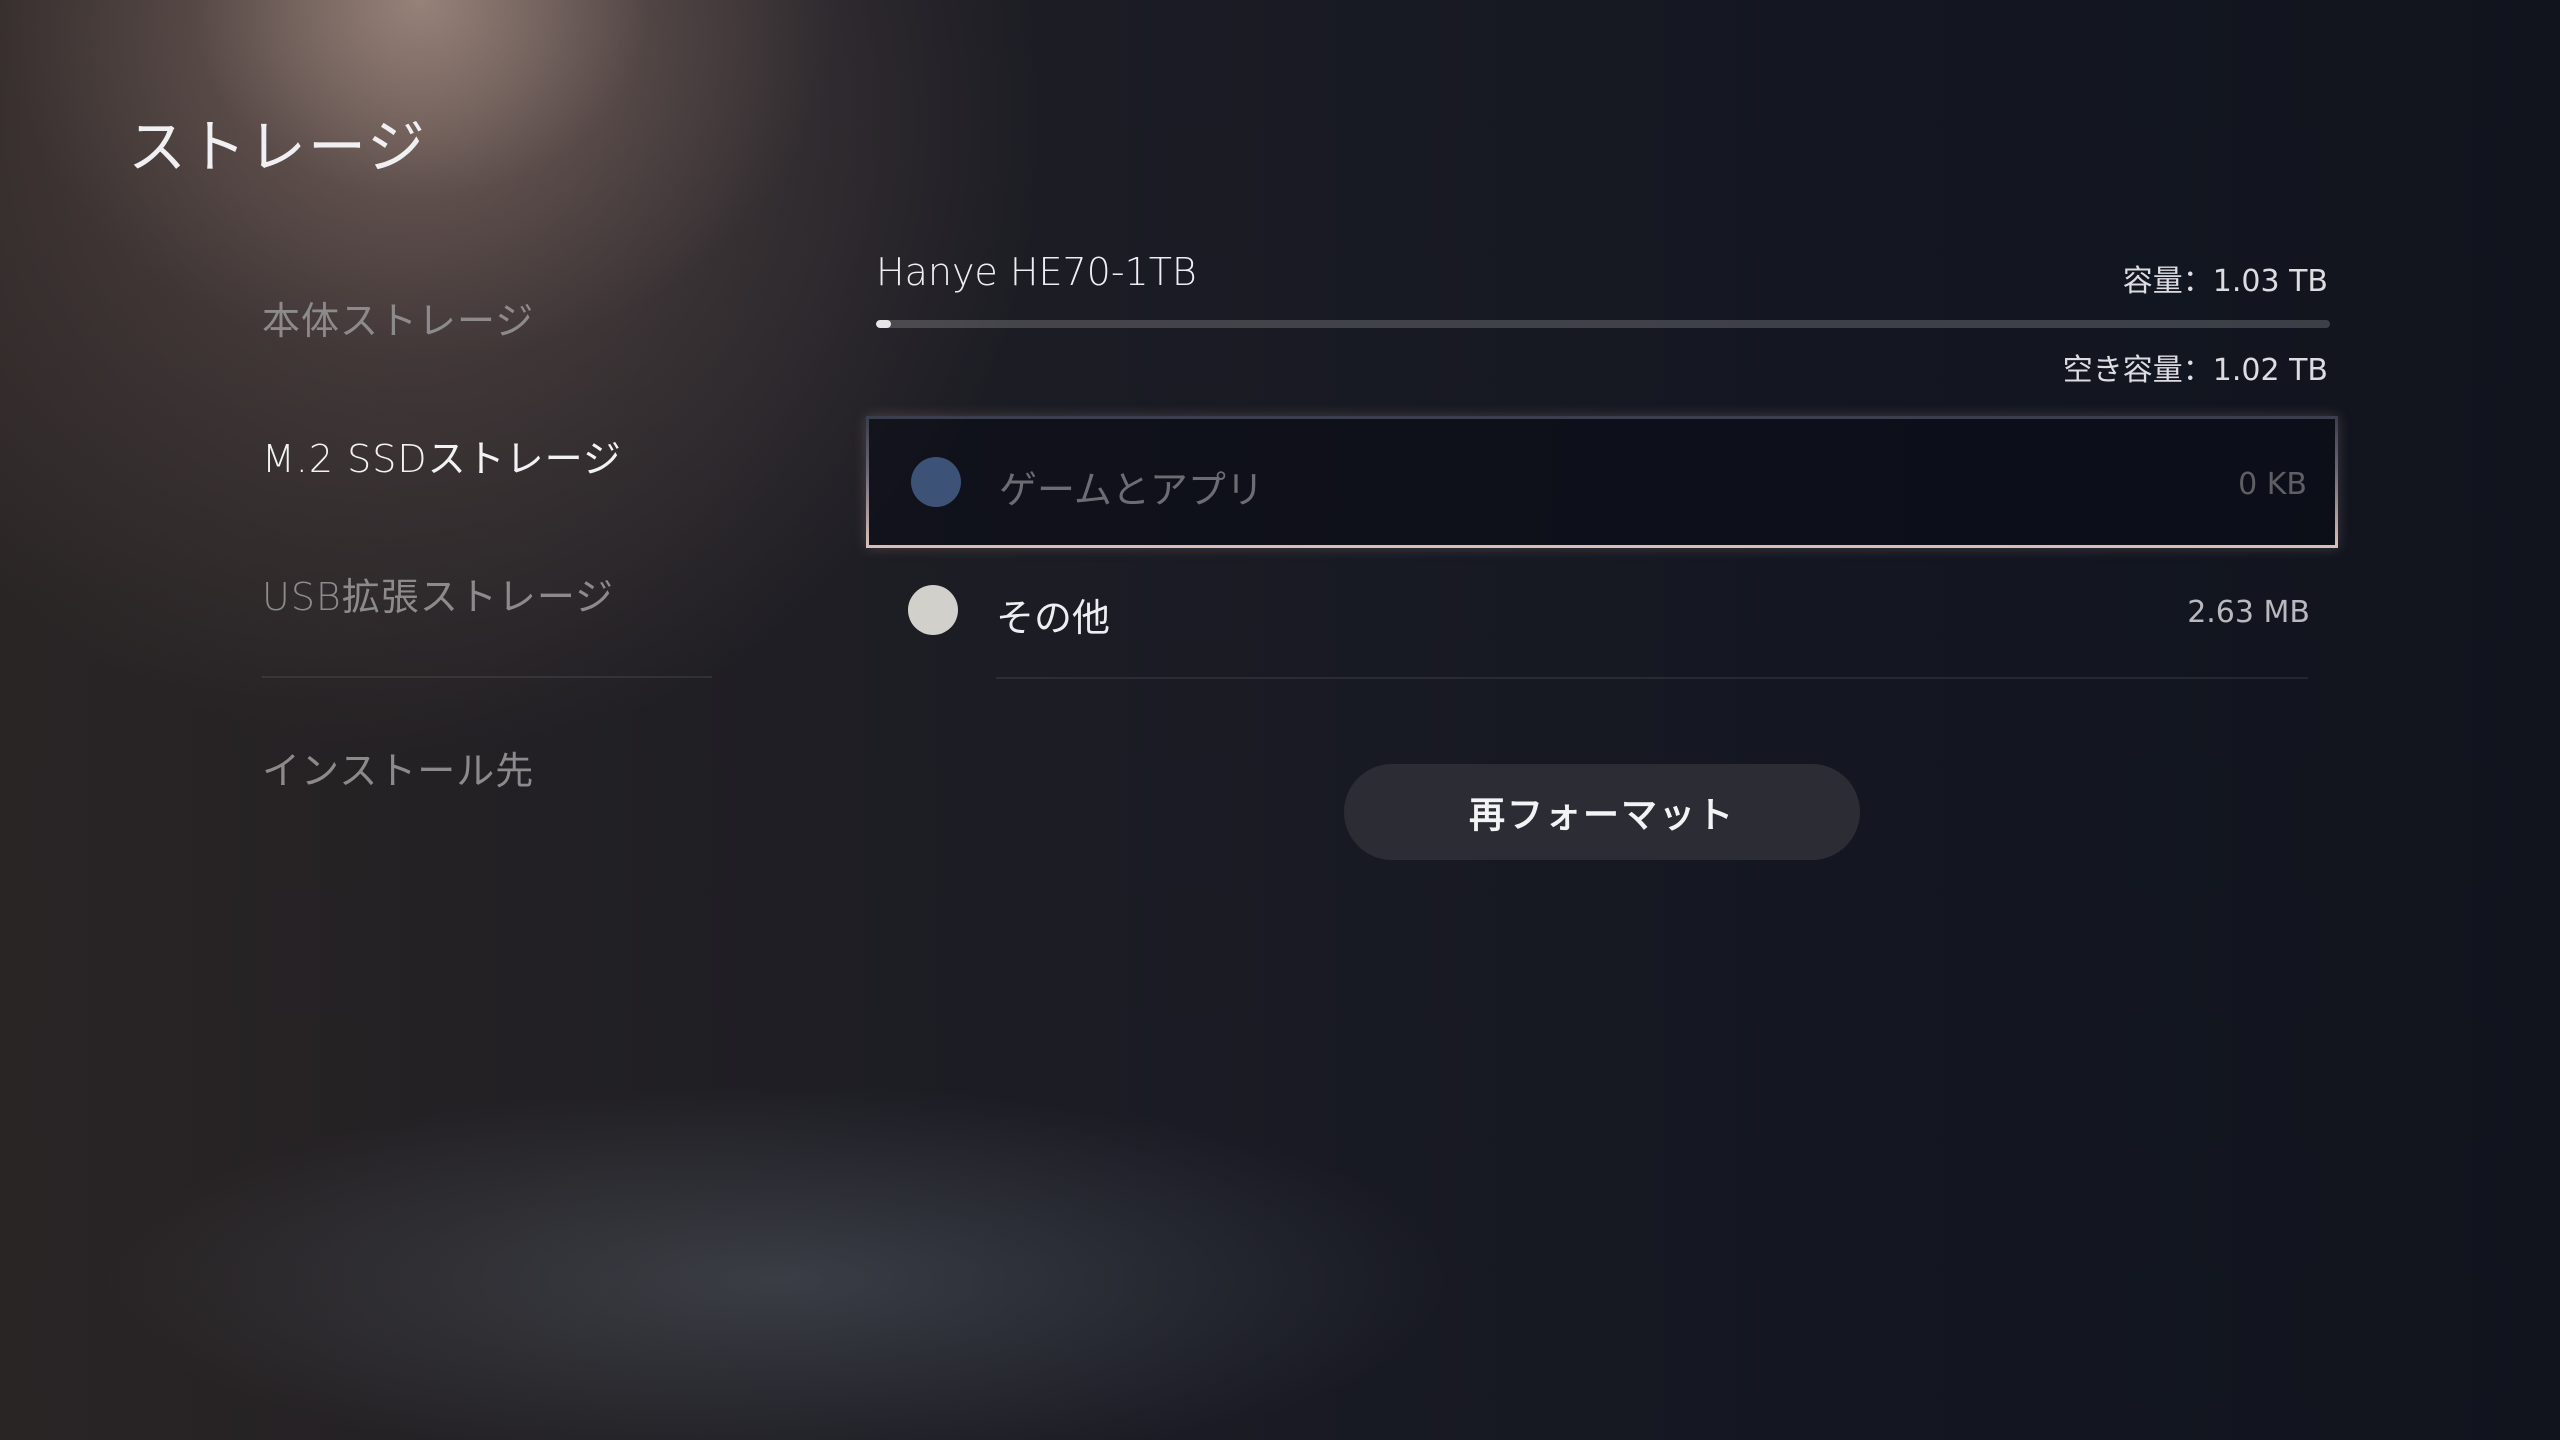  Describe the element at coordinates (1036, 272) in the screenshot. I see `drive-name: Hanye HE70-1TB` at that location.